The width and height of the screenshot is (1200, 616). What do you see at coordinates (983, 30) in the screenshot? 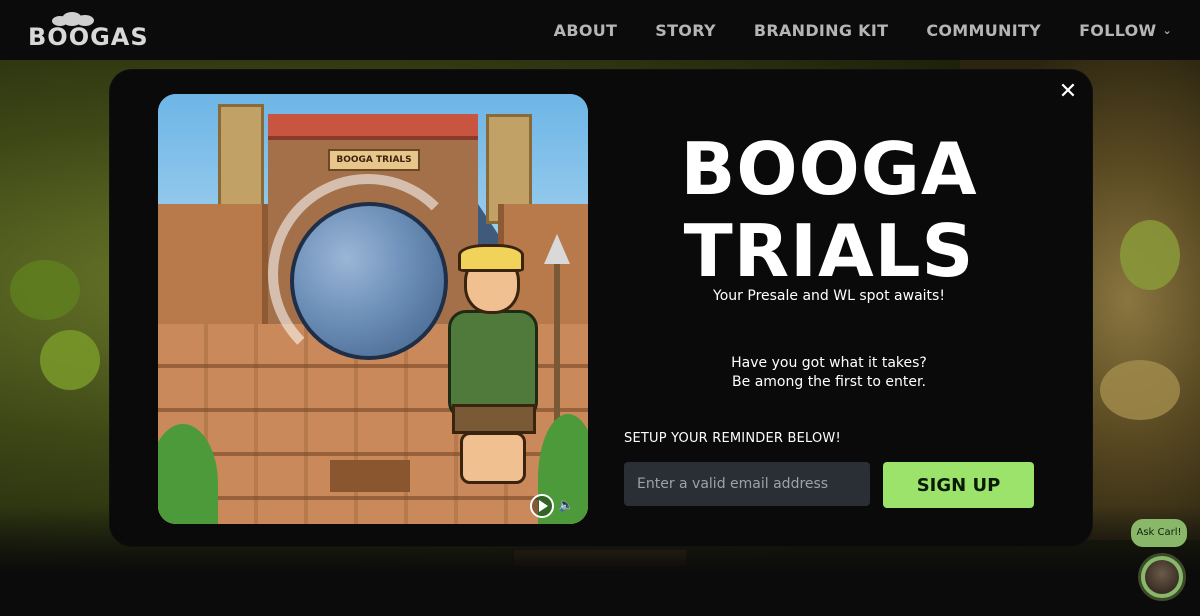
I see `nav-community: COMMUNITY` at bounding box center [983, 30].